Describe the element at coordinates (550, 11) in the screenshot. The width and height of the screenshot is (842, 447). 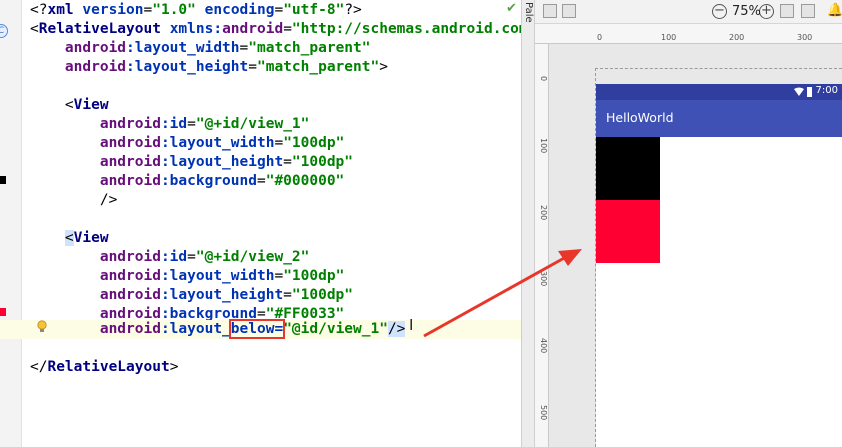
I see `layout-toggle-button` at that location.